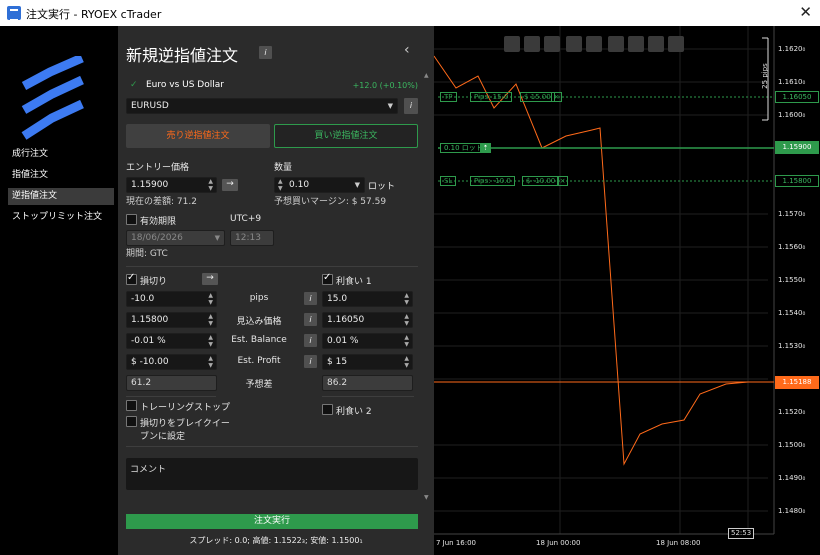 Image resolution: width=820 pixels, height=555 pixels. Describe the element at coordinates (246, 219) in the screenshot. I see `timezone-label: UTC+9` at that location.